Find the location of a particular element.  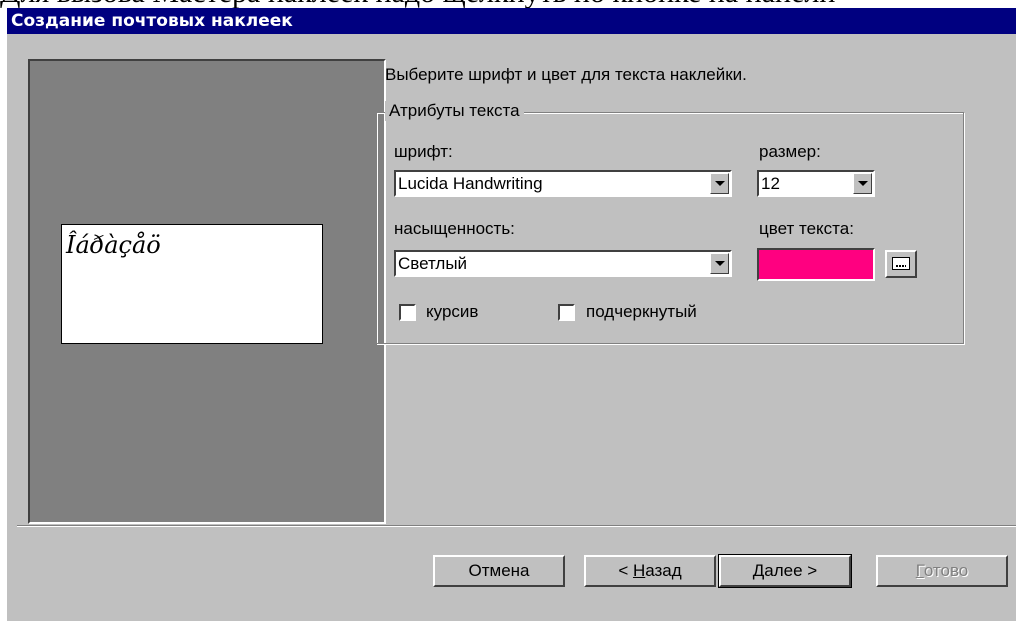

window-title: Создание почтовых наклеек is located at coordinates (152, 21).